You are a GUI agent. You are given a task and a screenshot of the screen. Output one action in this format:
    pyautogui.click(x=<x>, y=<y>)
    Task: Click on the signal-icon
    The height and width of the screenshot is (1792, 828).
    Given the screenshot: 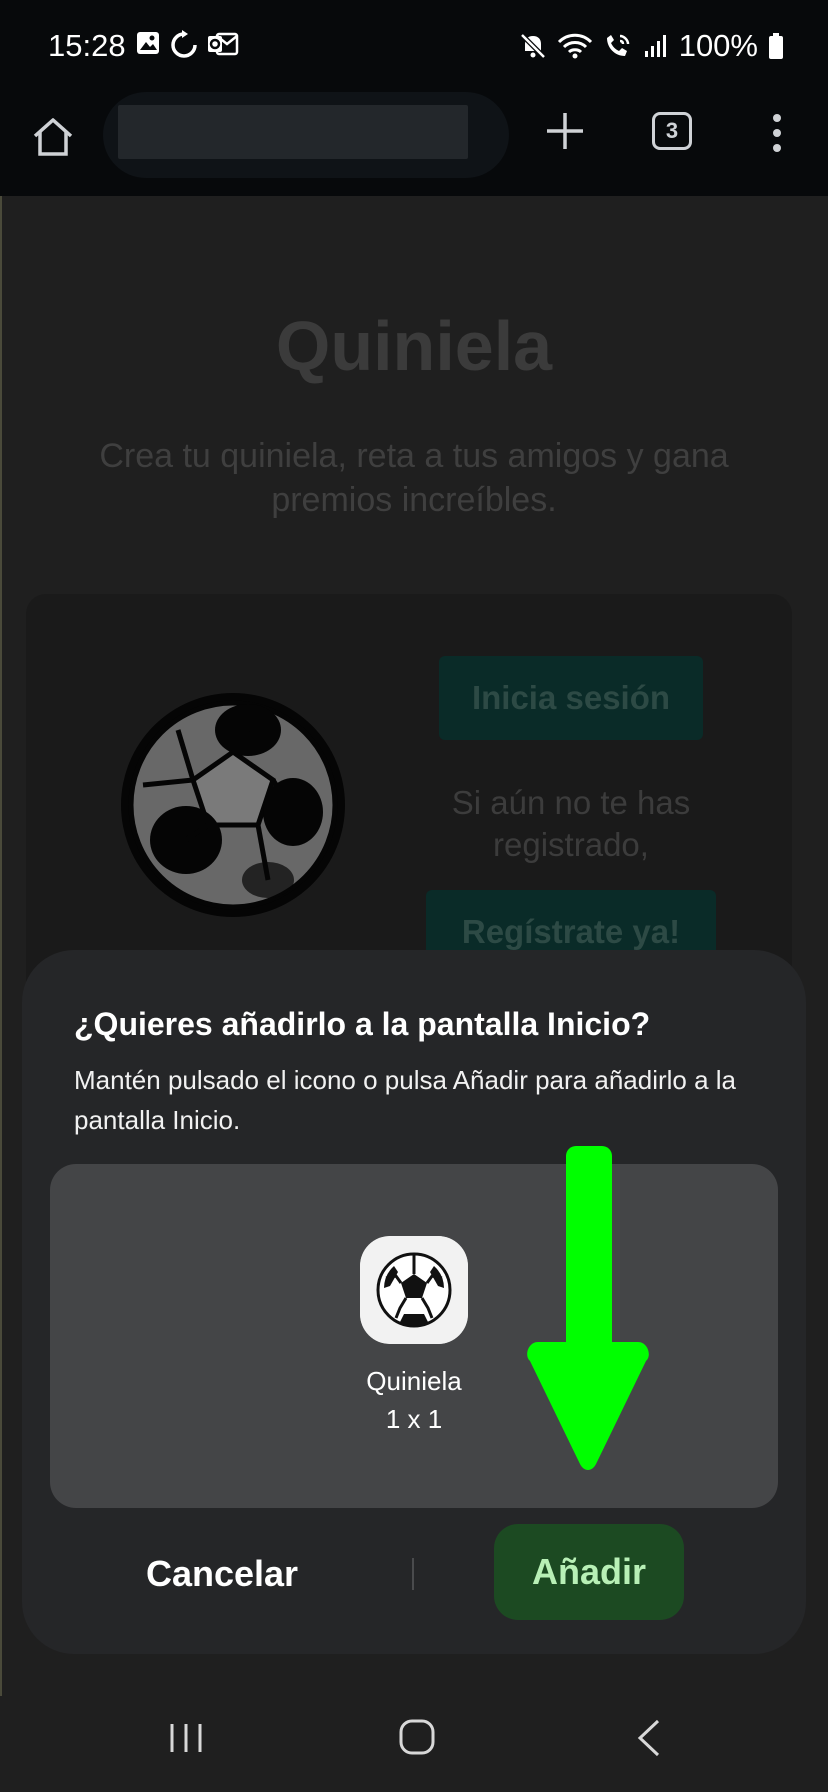 What is the action you would take?
    pyautogui.click(x=655, y=46)
    